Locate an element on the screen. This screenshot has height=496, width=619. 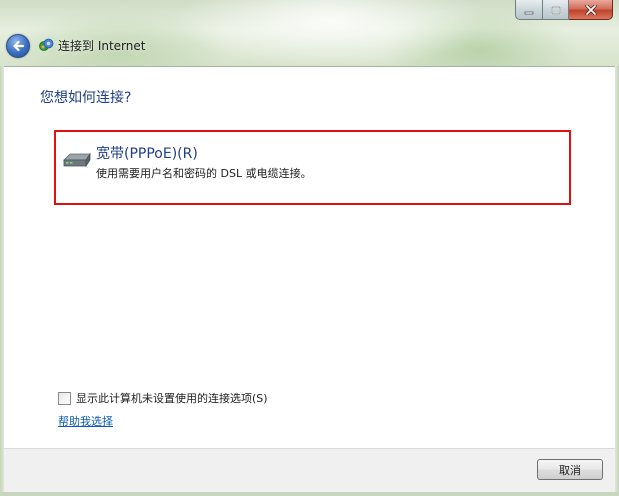
back-button is located at coordinates (18, 46).